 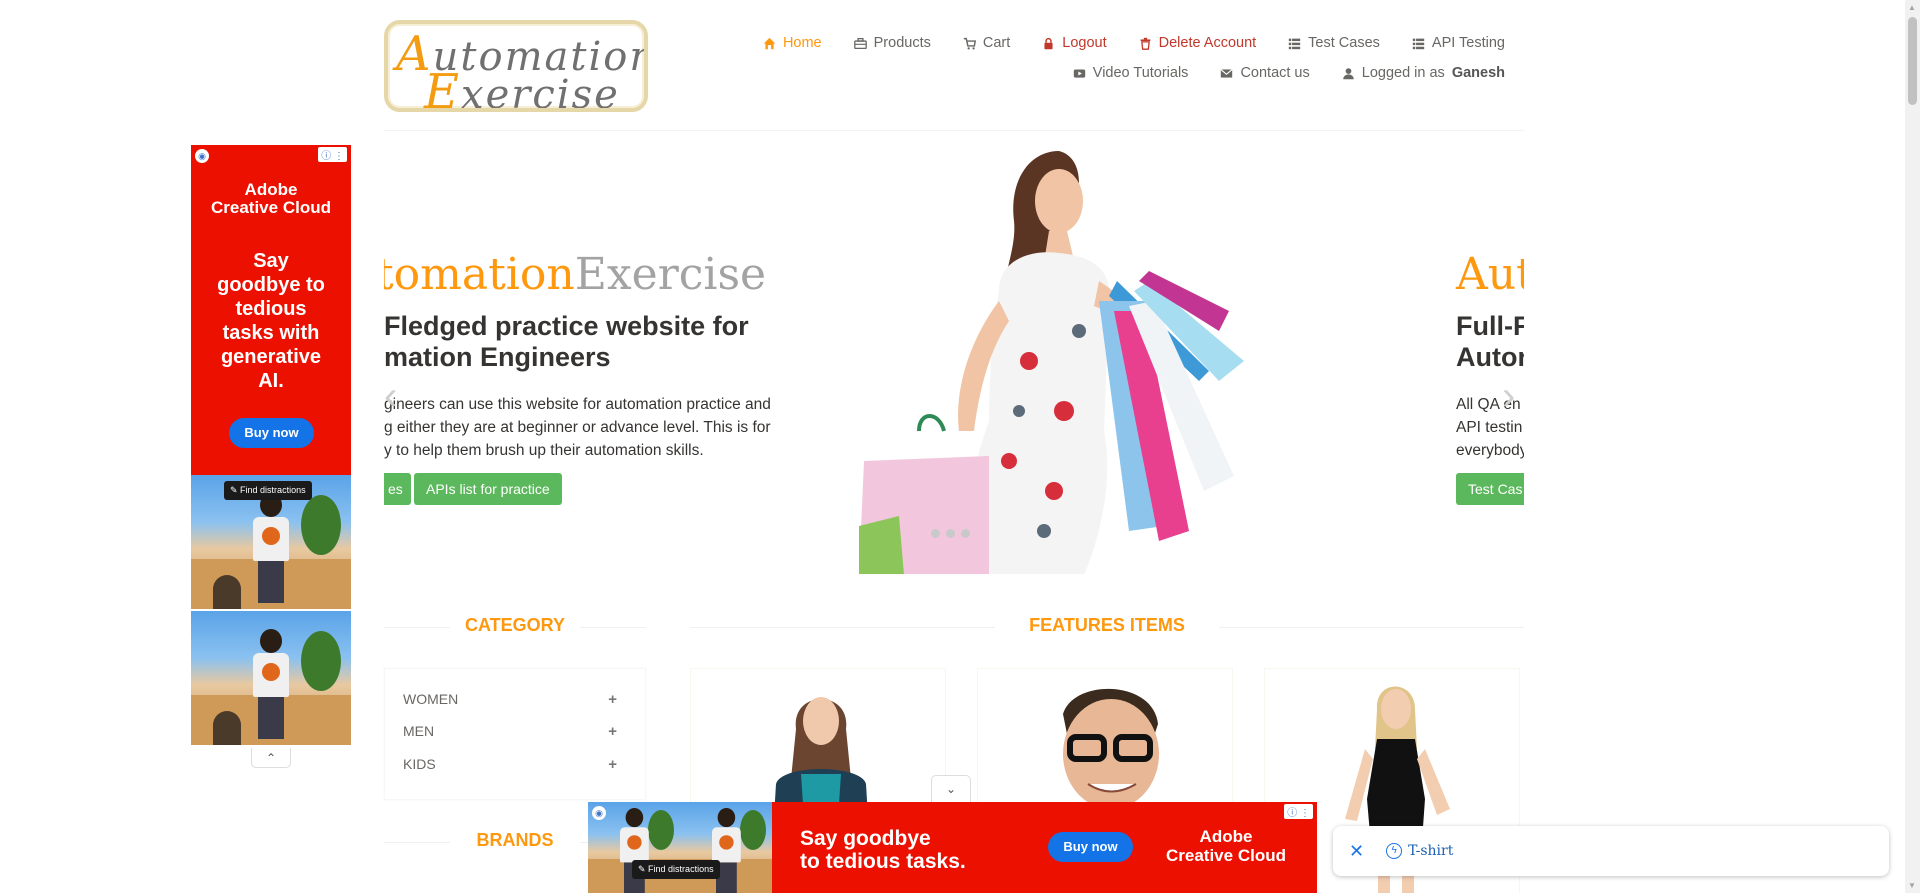 What do you see at coordinates (271, 433) in the screenshot?
I see `left-ad-buy-button: Buy now` at bounding box center [271, 433].